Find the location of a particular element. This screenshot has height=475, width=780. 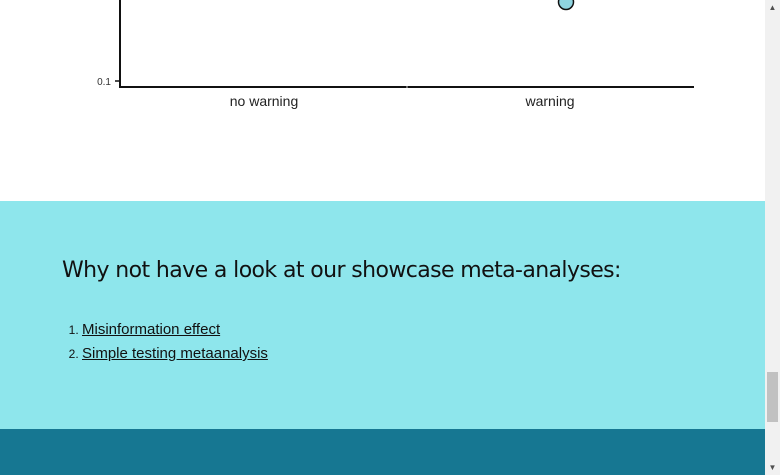

data-points is located at coordinates (566, 5).